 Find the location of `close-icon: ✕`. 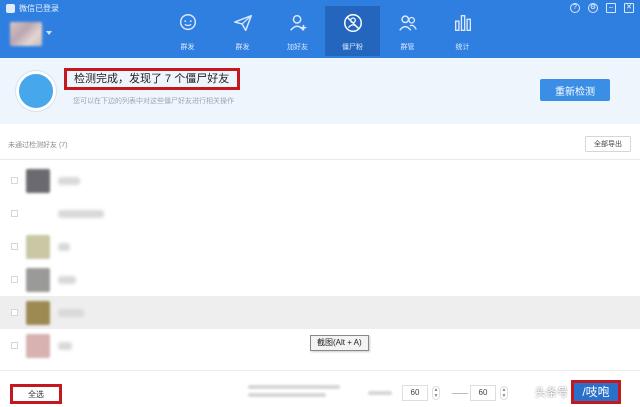

close-icon: ✕ is located at coordinates (629, 8).